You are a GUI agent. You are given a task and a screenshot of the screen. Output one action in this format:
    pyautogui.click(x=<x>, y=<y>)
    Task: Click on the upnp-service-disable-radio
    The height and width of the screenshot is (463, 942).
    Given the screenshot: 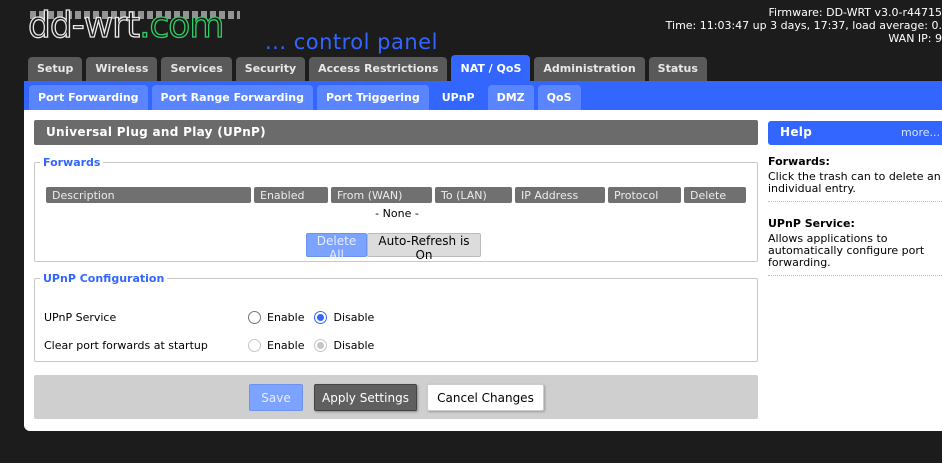 What is the action you would take?
    pyautogui.click(x=321, y=317)
    